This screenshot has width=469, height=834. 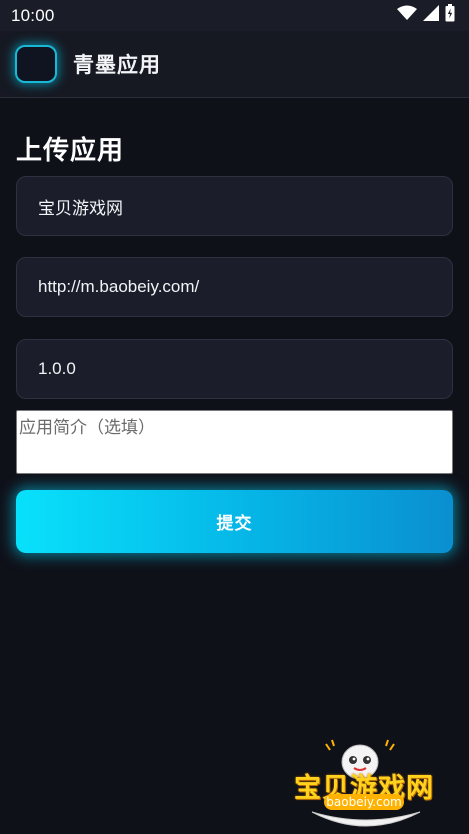 What do you see at coordinates (234, 15) in the screenshot?
I see `status-bar: 10:00` at bounding box center [234, 15].